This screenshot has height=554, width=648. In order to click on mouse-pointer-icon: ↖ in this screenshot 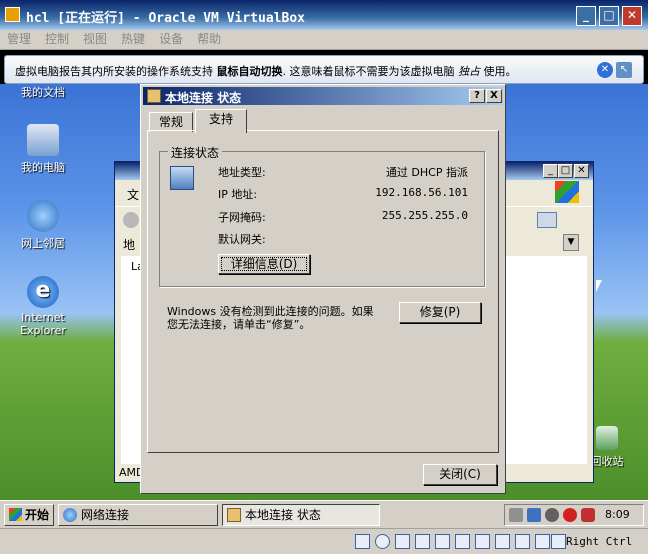, I will do `click(624, 70)`.